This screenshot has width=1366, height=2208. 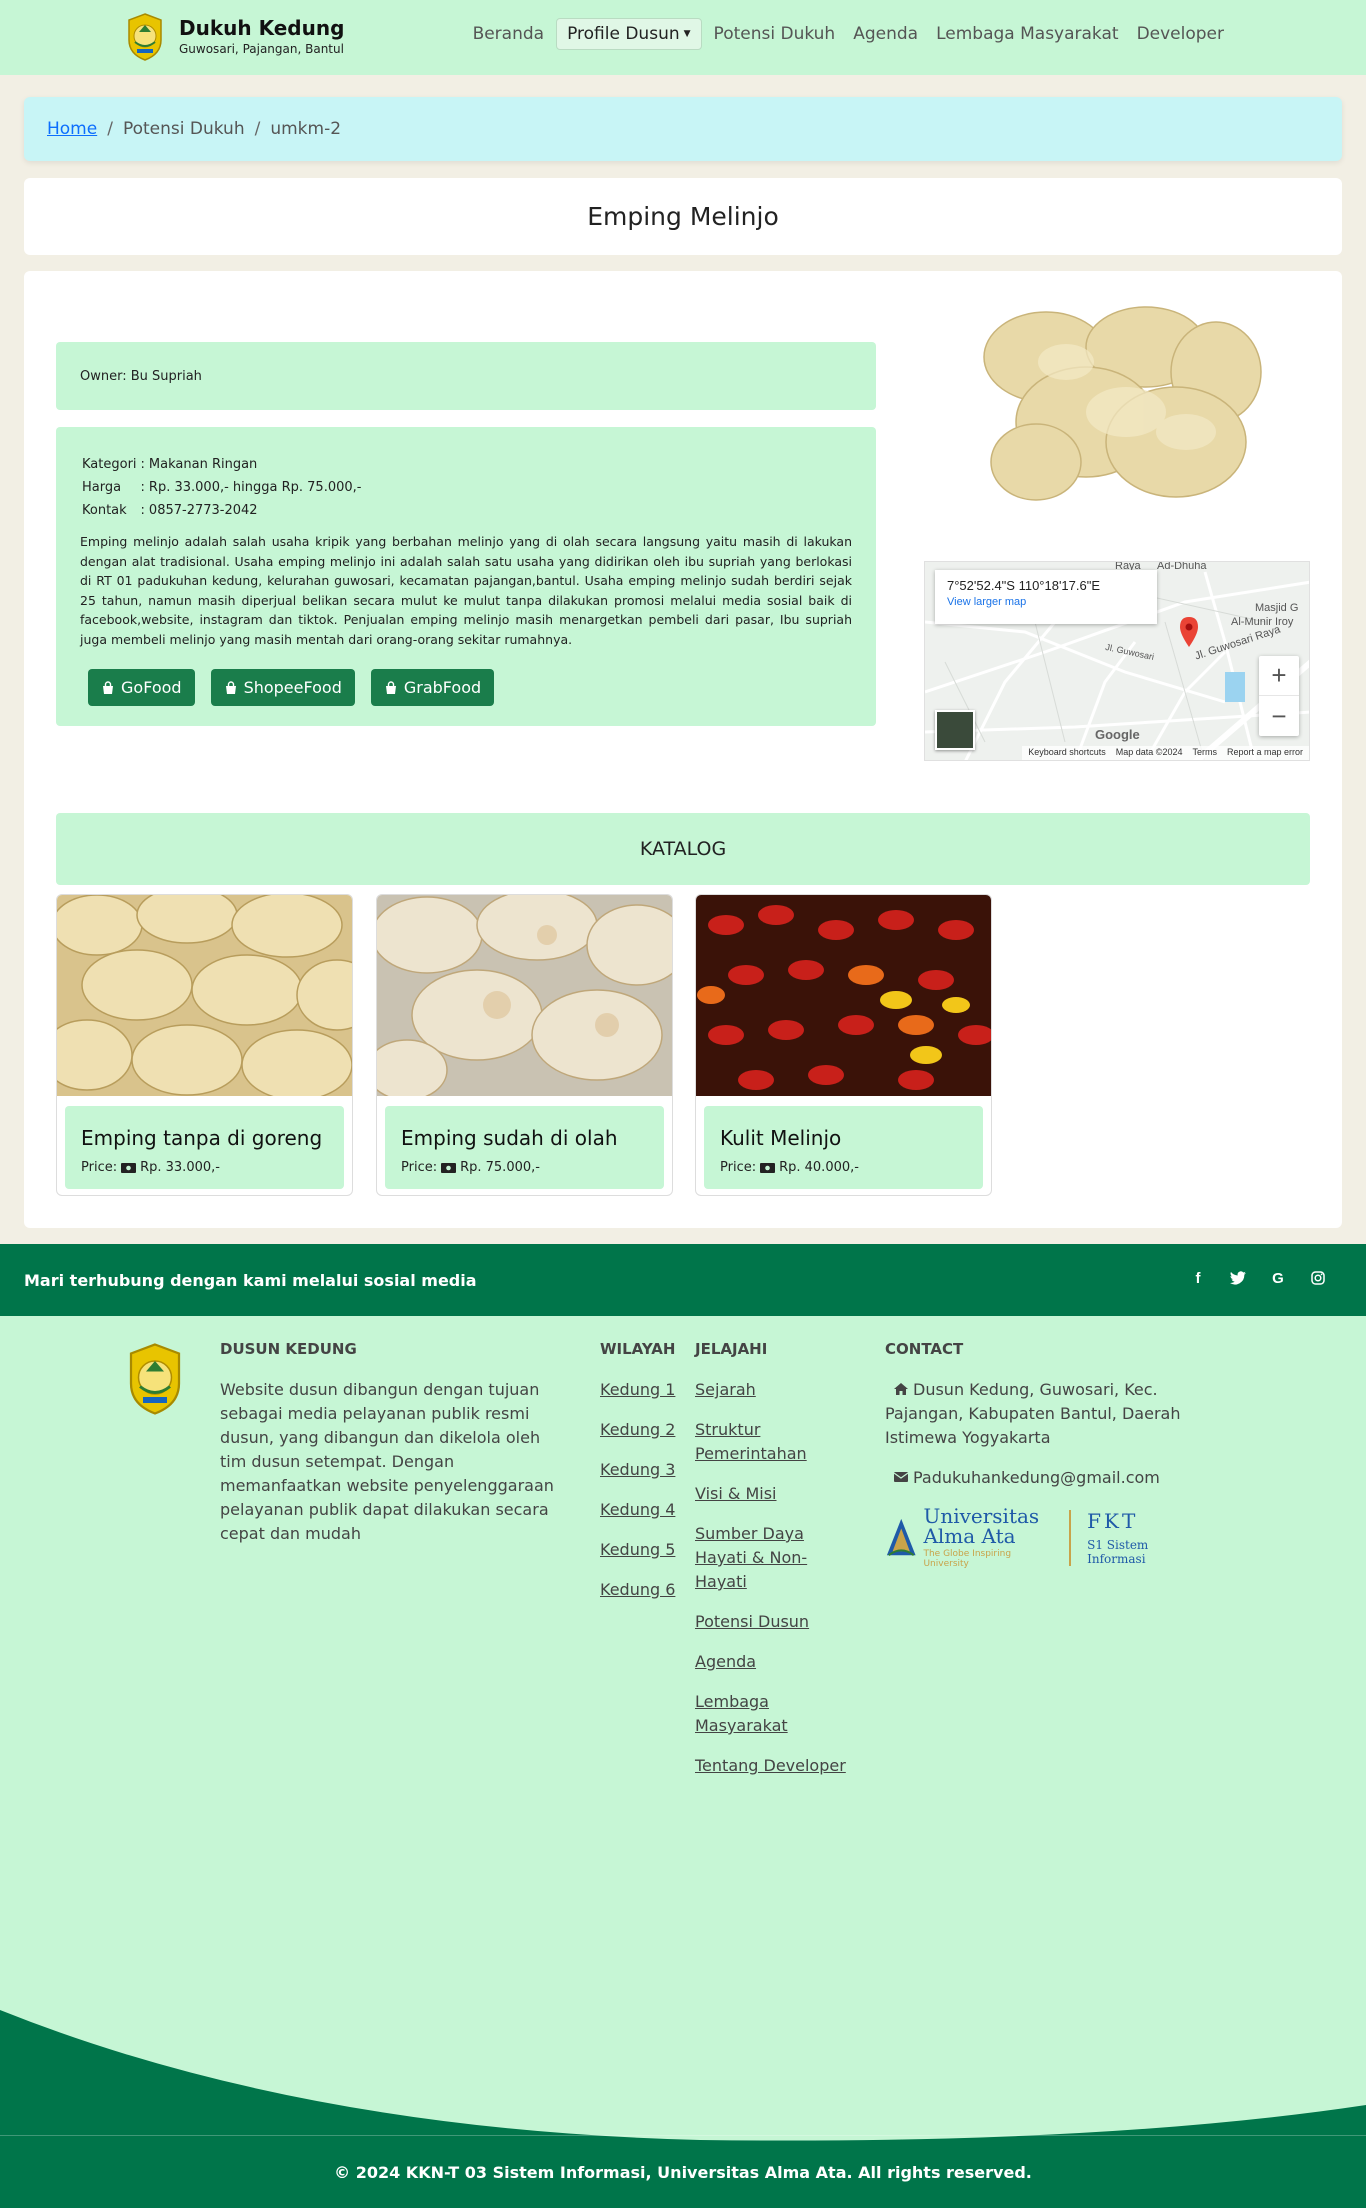 What do you see at coordinates (509, 1138) in the screenshot?
I see `catalog-item-name: Emping sudah di olah` at bounding box center [509, 1138].